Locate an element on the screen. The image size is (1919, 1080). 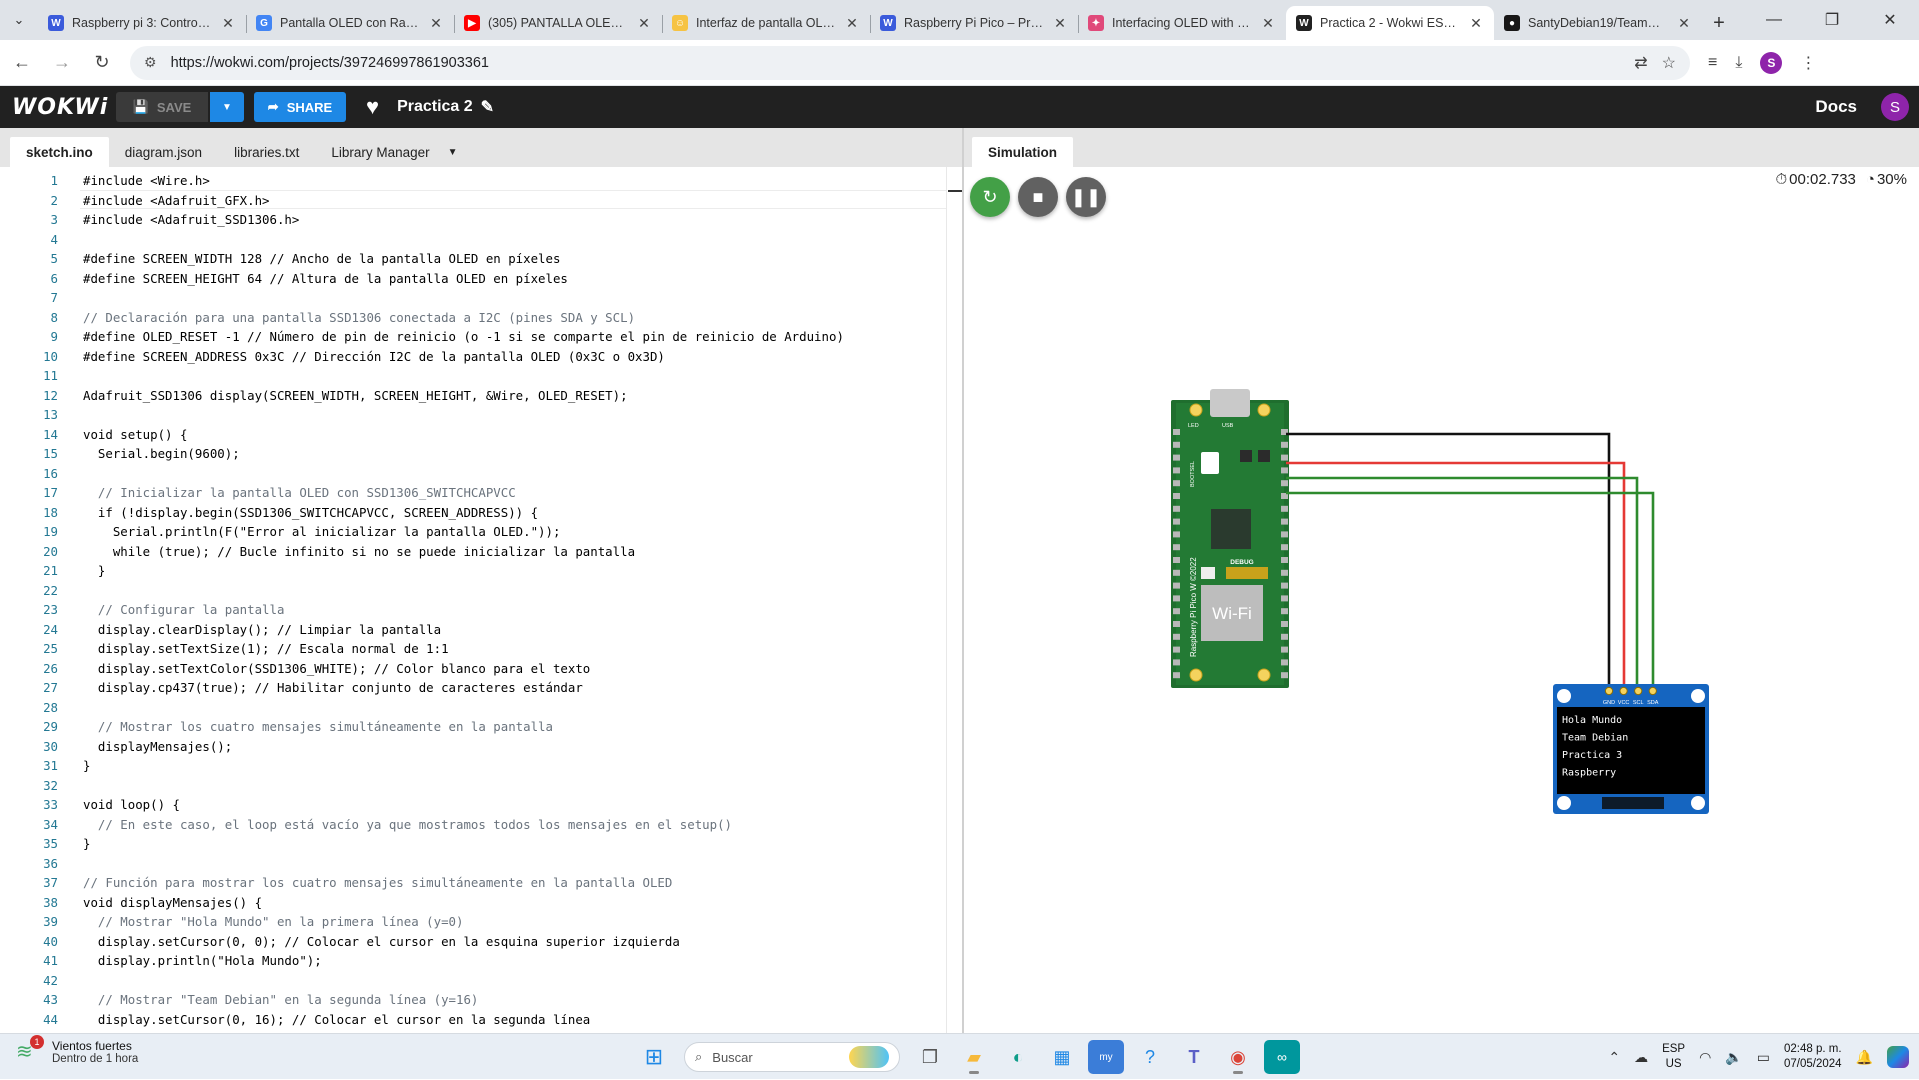
start-windows-icon: ⊞ is located at coordinates (654, 1057).